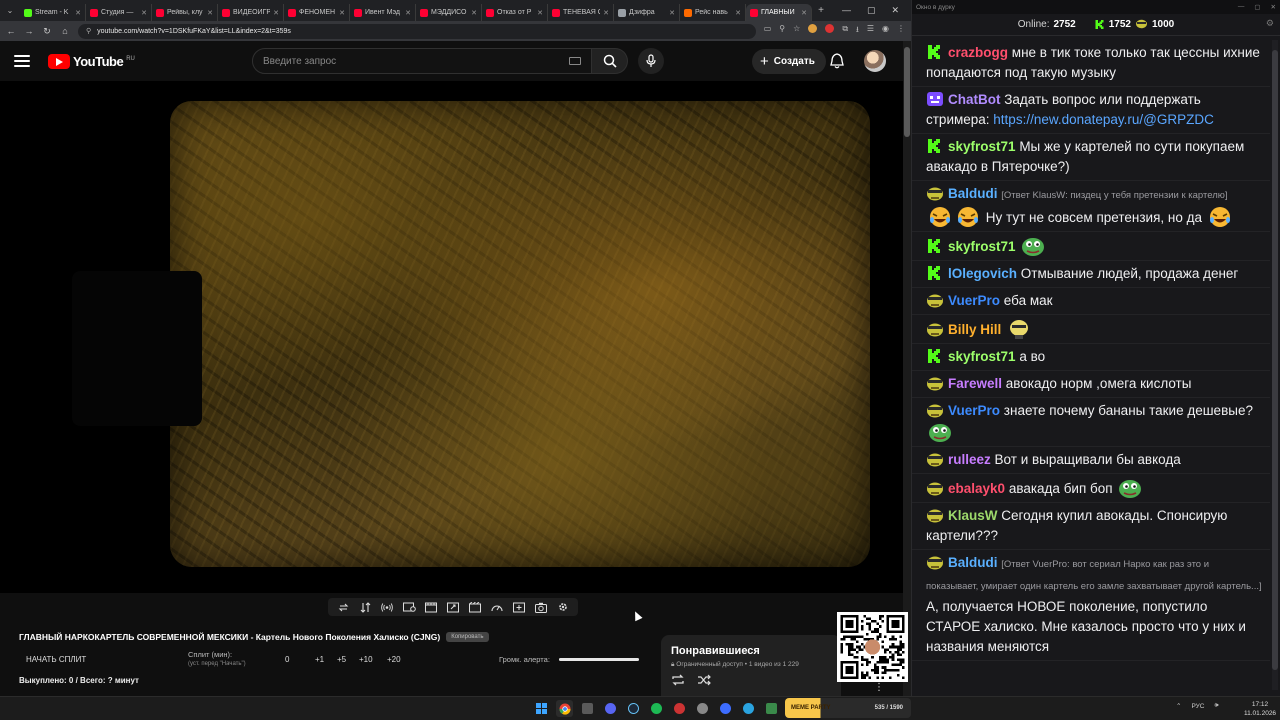 The image size is (1280, 720). Describe the element at coordinates (575, 61) in the screenshot. I see `keyboard-icon` at that location.